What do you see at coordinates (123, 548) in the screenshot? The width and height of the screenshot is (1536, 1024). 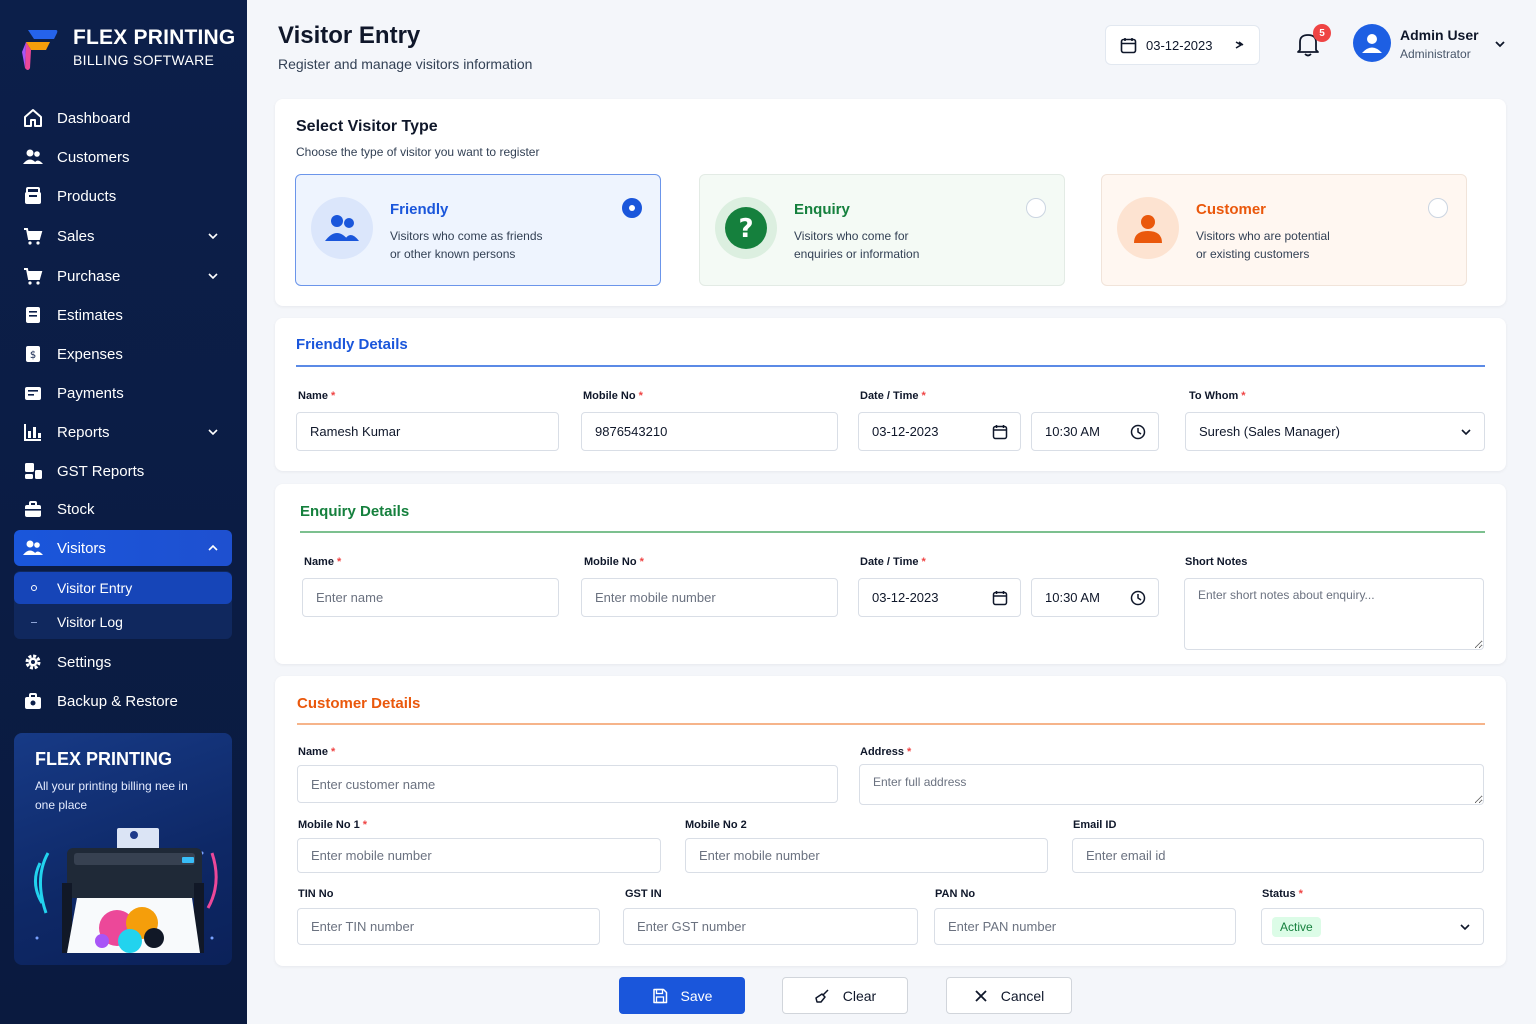 I see `sidebar-item-visitors: Visitors` at bounding box center [123, 548].